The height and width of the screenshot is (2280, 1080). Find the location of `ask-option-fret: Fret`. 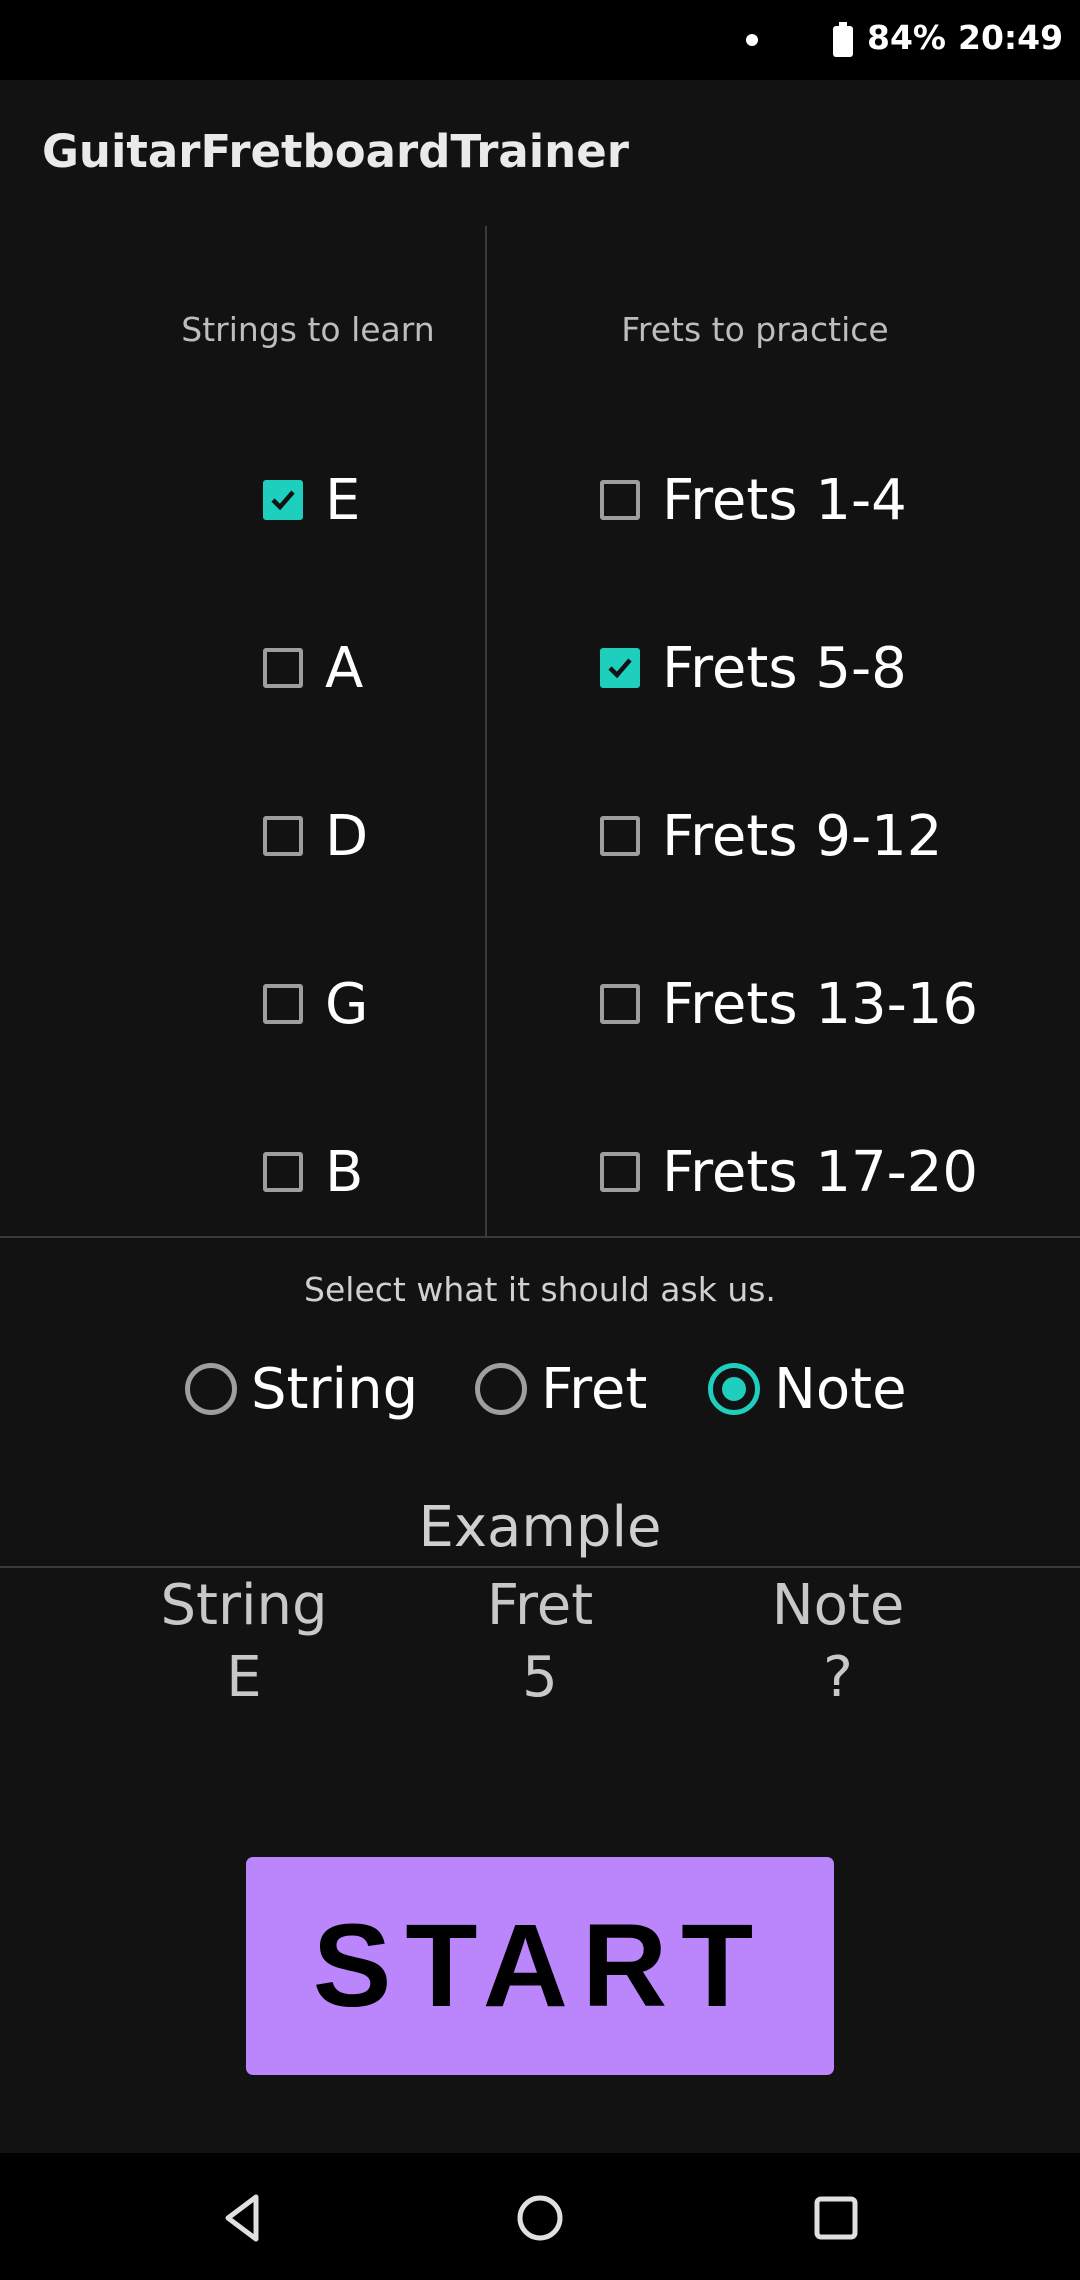

ask-option-fret: Fret is located at coordinates (561, 1389).